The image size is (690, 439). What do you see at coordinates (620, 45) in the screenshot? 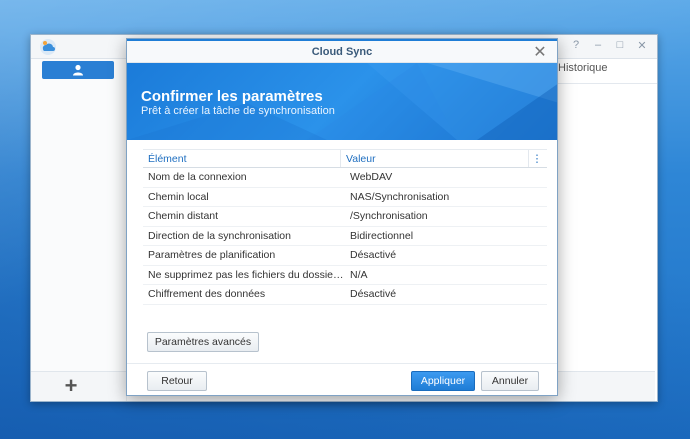
I see `maximize-icon: □` at bounding box center [620, 45].